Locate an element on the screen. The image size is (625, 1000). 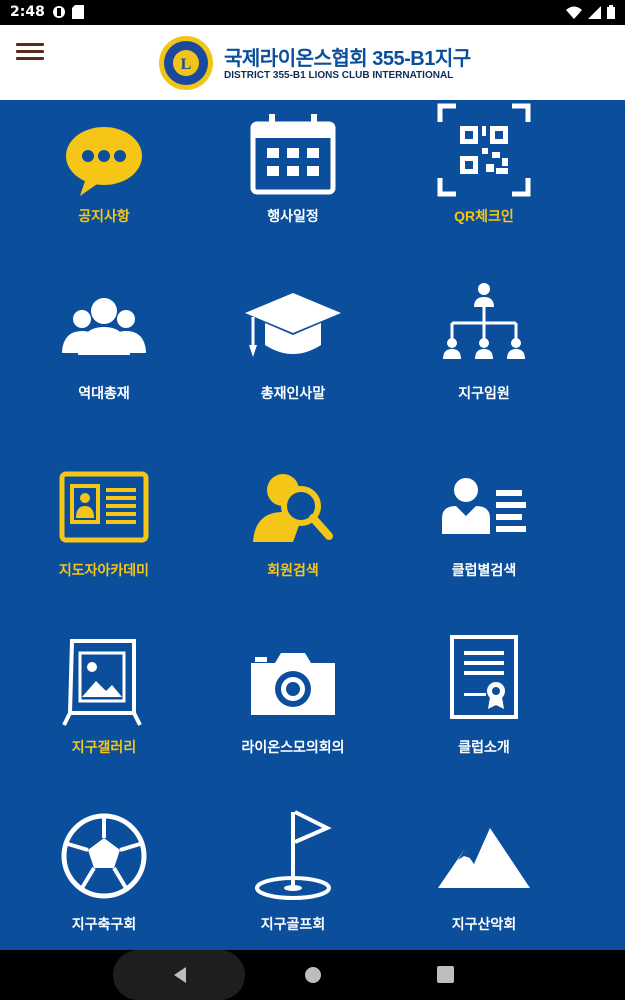
tile-past-governors: 역대총재 is located at coordinates (104, 365).